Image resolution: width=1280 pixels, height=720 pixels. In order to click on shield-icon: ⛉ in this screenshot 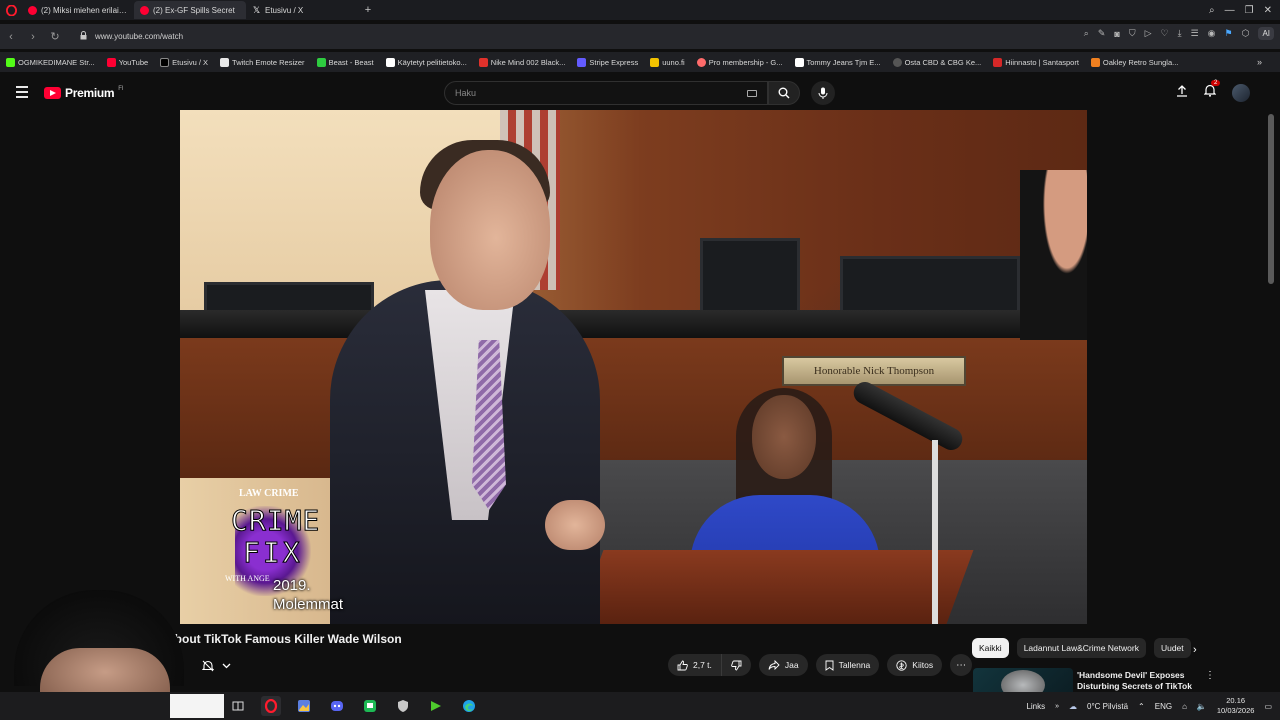, I will do `click(1132, 33)`.